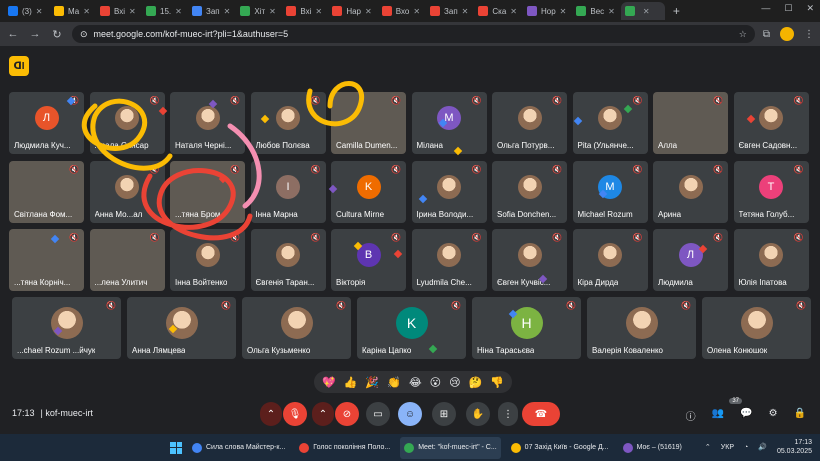 Image resolution: width=820 pixels, height=461 pixels. Describe the element at coordinates (444, 414) in the screenshot. I see `present-button: ⊞` at that location.